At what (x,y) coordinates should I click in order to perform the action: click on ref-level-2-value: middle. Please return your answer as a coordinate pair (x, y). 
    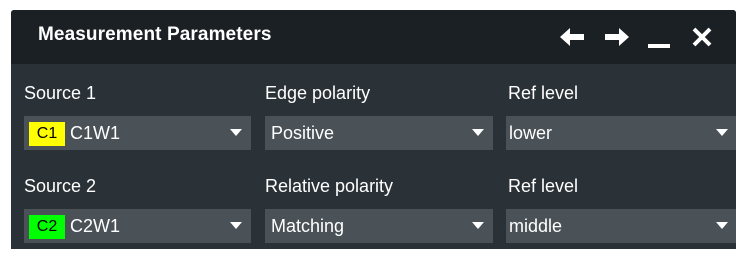
    Looking at the image, I should click on (536, 226).